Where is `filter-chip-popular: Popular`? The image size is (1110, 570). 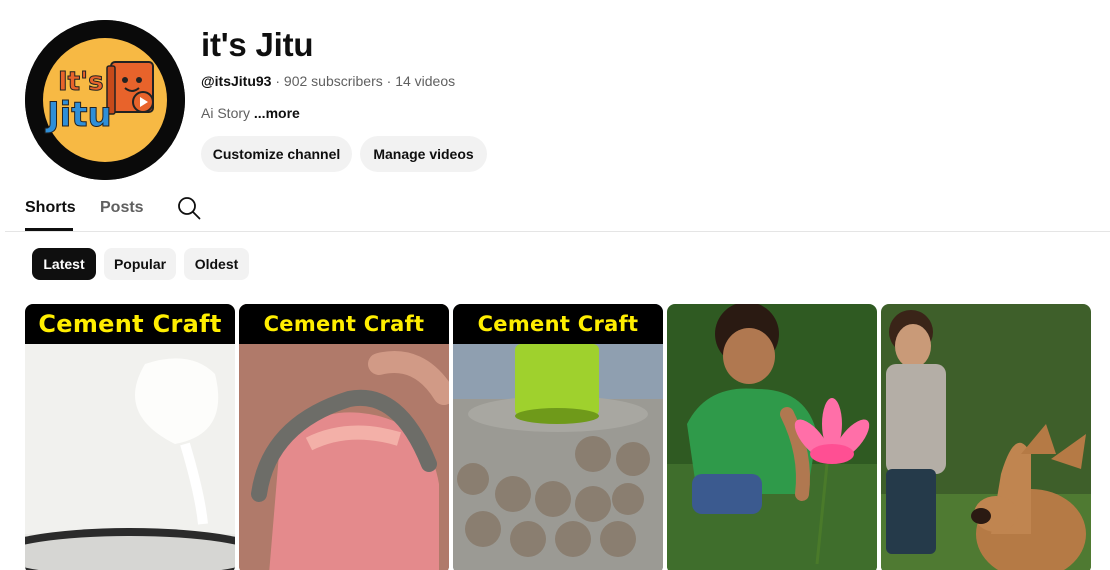
filter-chip-popular: Popular is located at coordinates (140, 264).